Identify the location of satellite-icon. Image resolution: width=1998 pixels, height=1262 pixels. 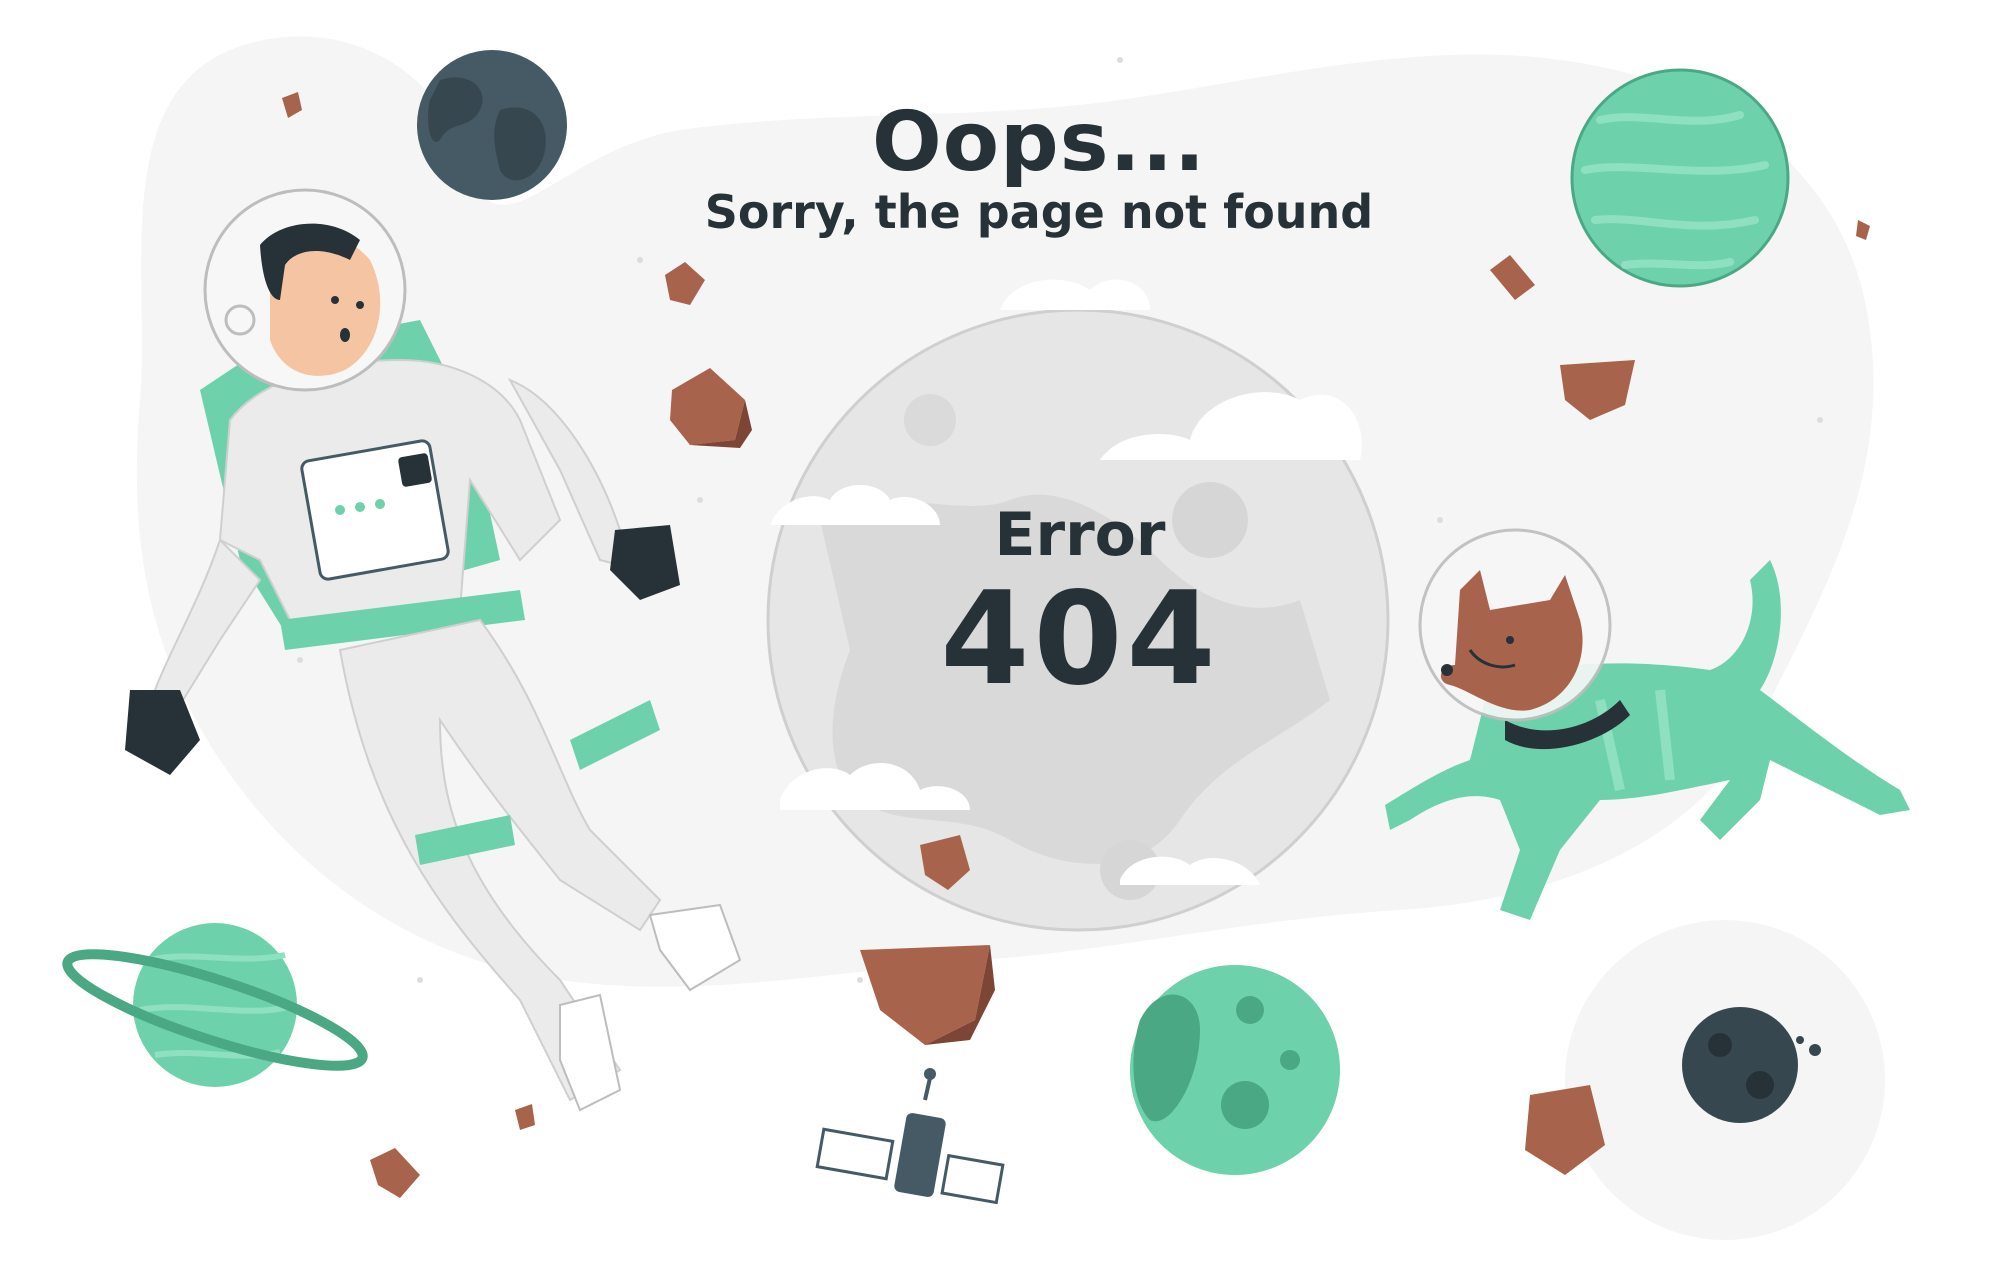
(910, 1136).